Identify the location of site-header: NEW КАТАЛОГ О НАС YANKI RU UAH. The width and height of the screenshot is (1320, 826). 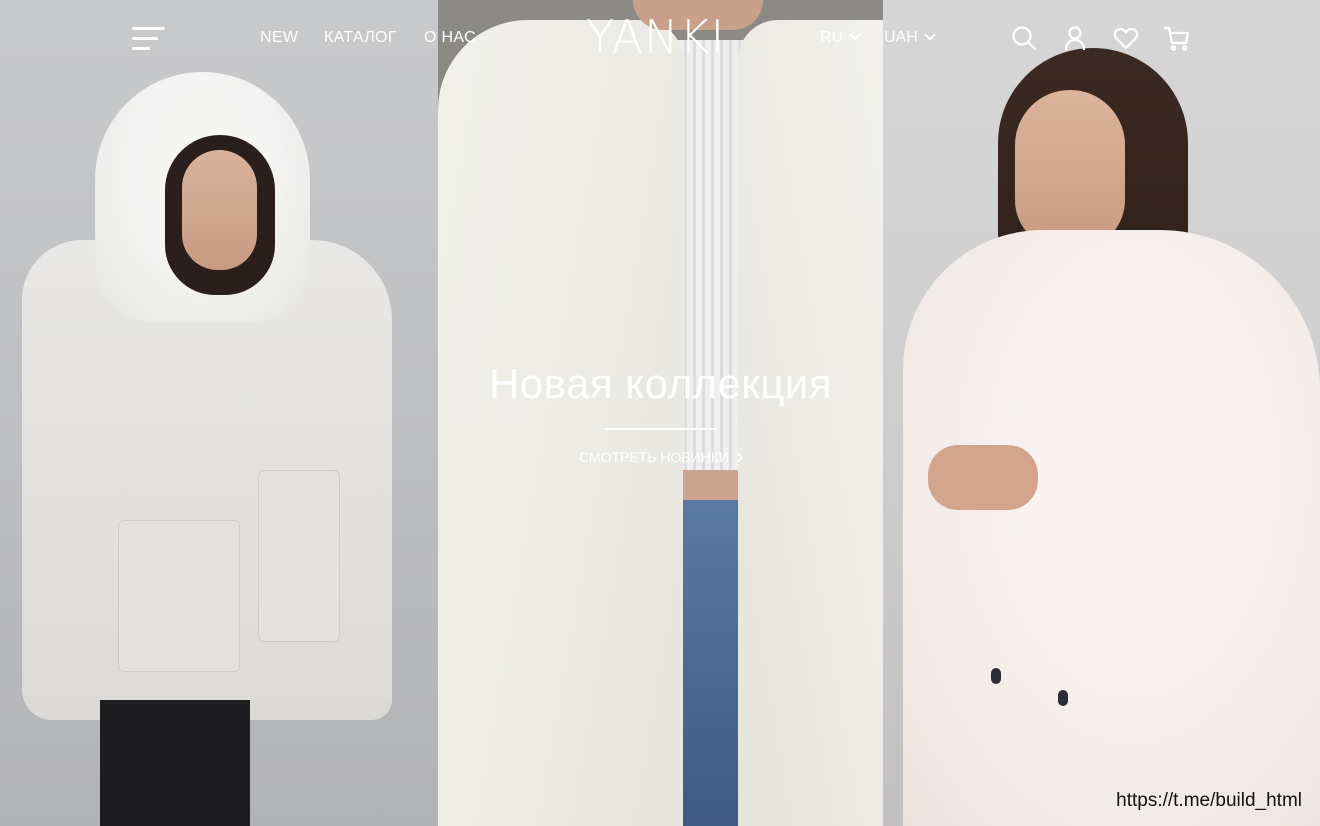
(660, 39).